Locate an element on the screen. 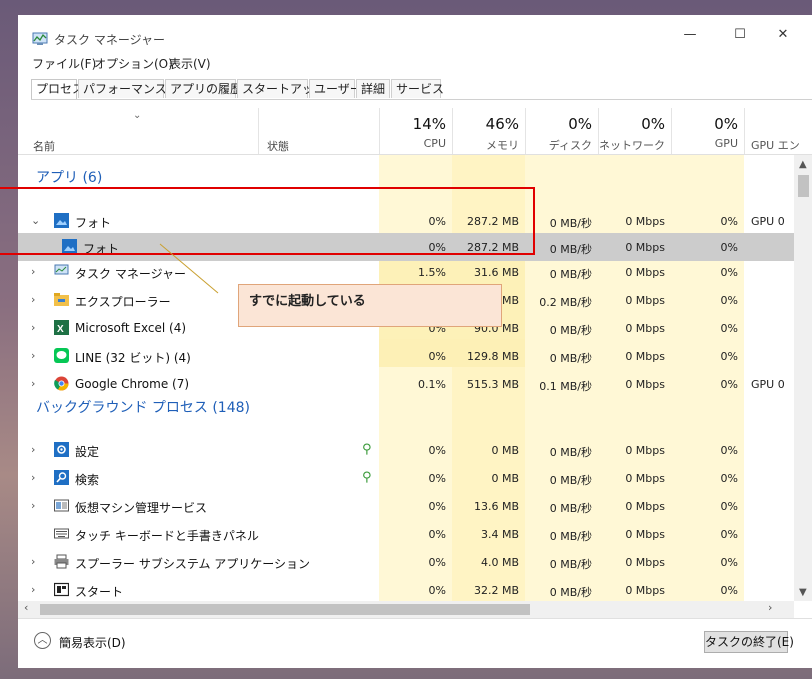 This screenshot has width=812, height=679. maximize-button: ☐ is located at coordinates (740, 38).